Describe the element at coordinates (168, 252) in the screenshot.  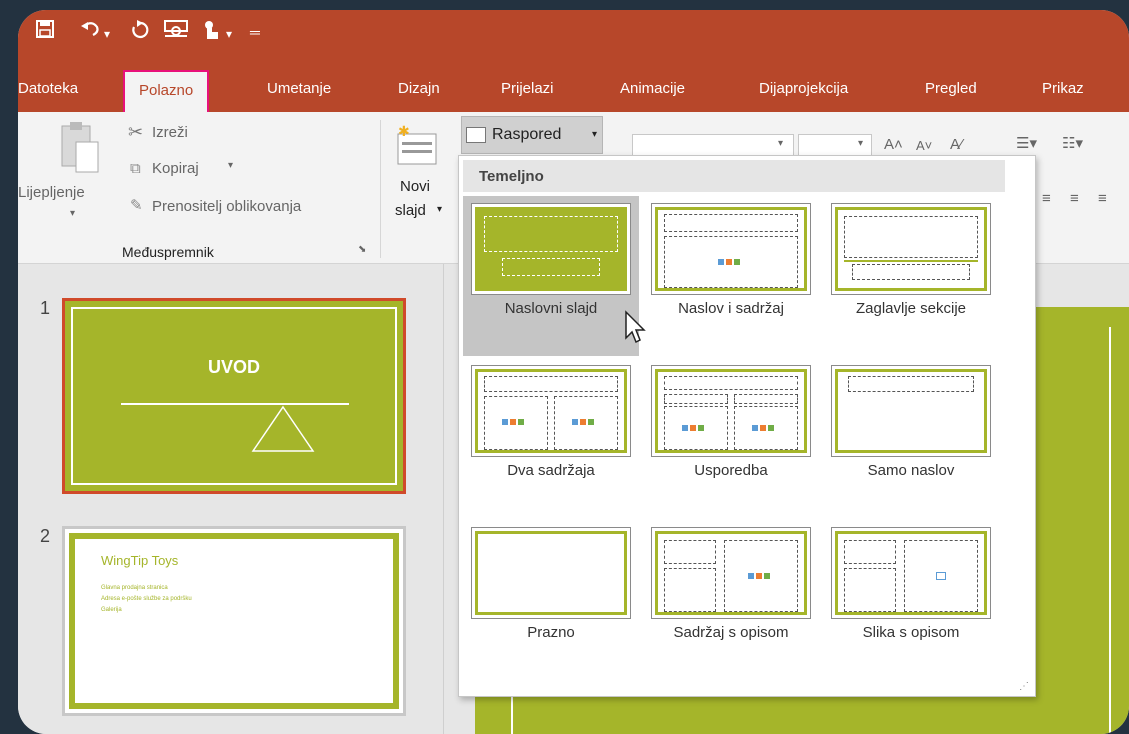
I see `clipboard-group-label: Međuspremnik` at that location.